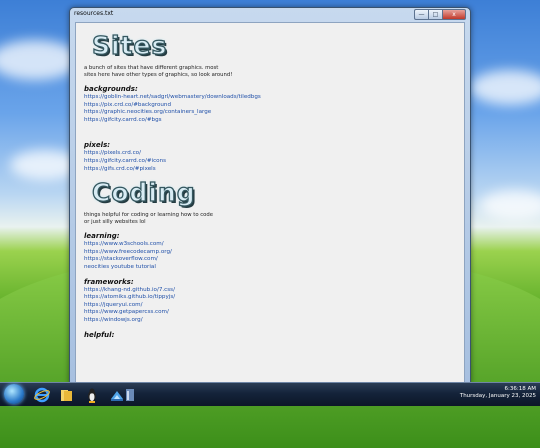  What do you see at coordinates (454, 14) in the screenshot?
I see `close-button: x` at bounding box center [454, 14].